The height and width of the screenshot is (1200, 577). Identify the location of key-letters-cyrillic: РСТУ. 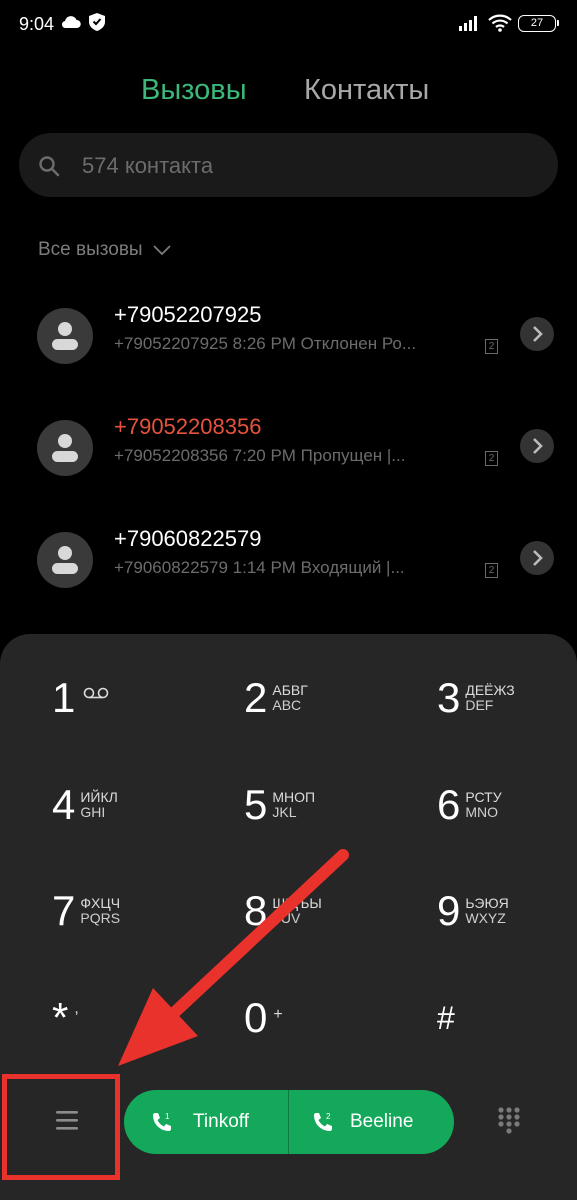
(483, 796).